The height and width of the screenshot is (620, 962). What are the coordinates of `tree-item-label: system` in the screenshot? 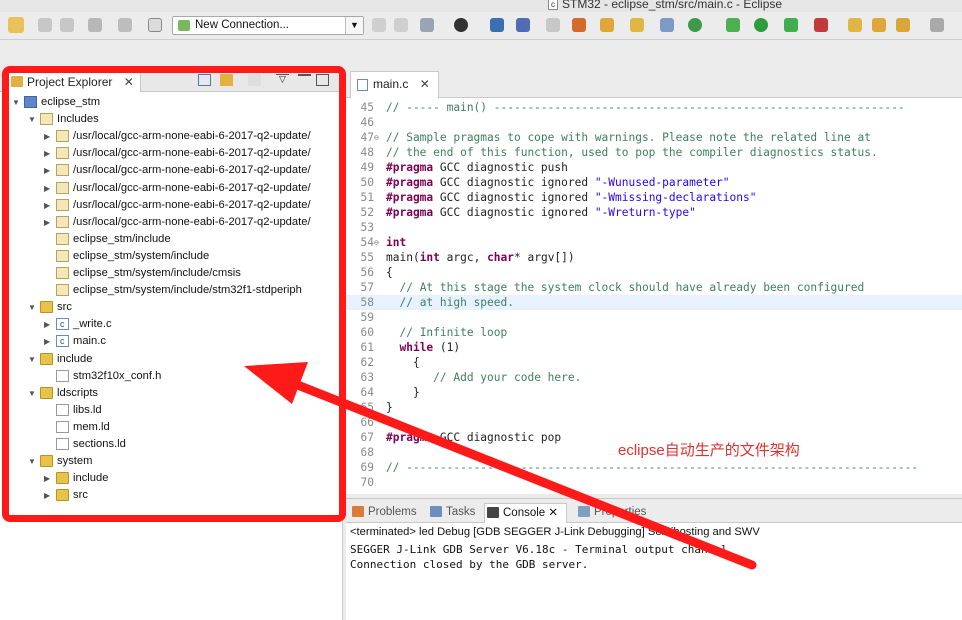 It's located at (75, 461).